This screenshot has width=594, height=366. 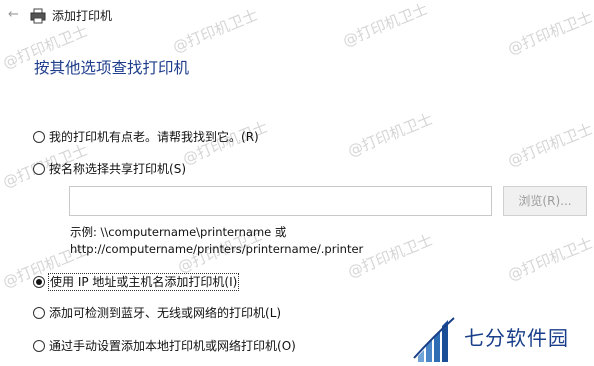 I want to click on printer-icon, so click(x=38, y=16).